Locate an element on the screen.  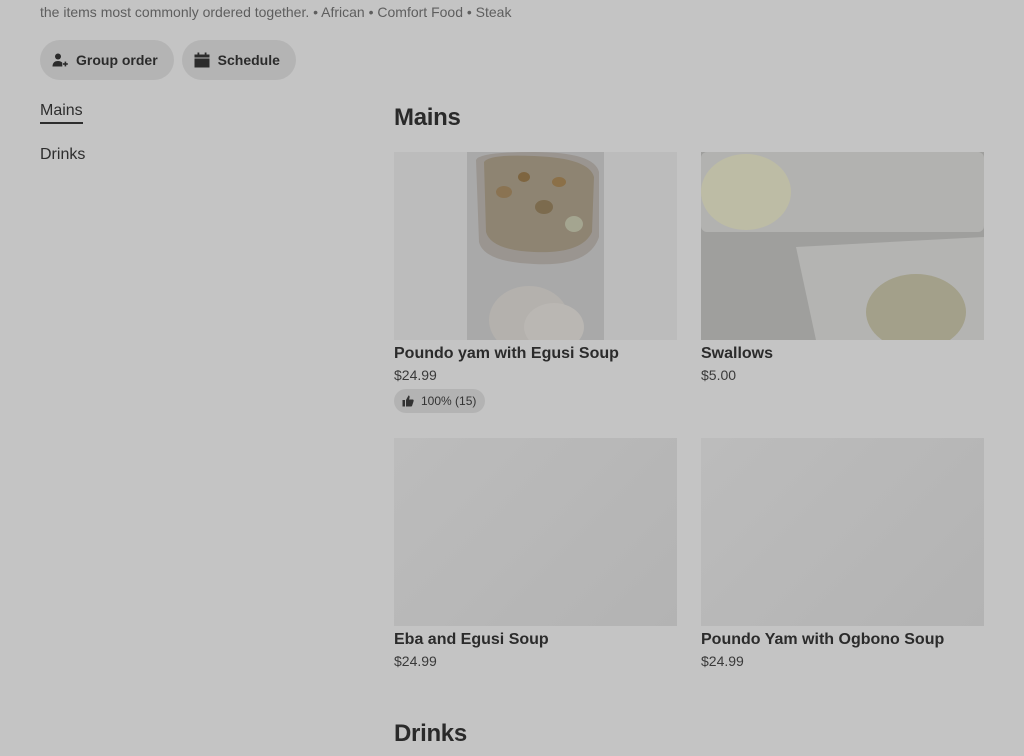
schedule-button: Schedule is located at coordinates (238, 60).